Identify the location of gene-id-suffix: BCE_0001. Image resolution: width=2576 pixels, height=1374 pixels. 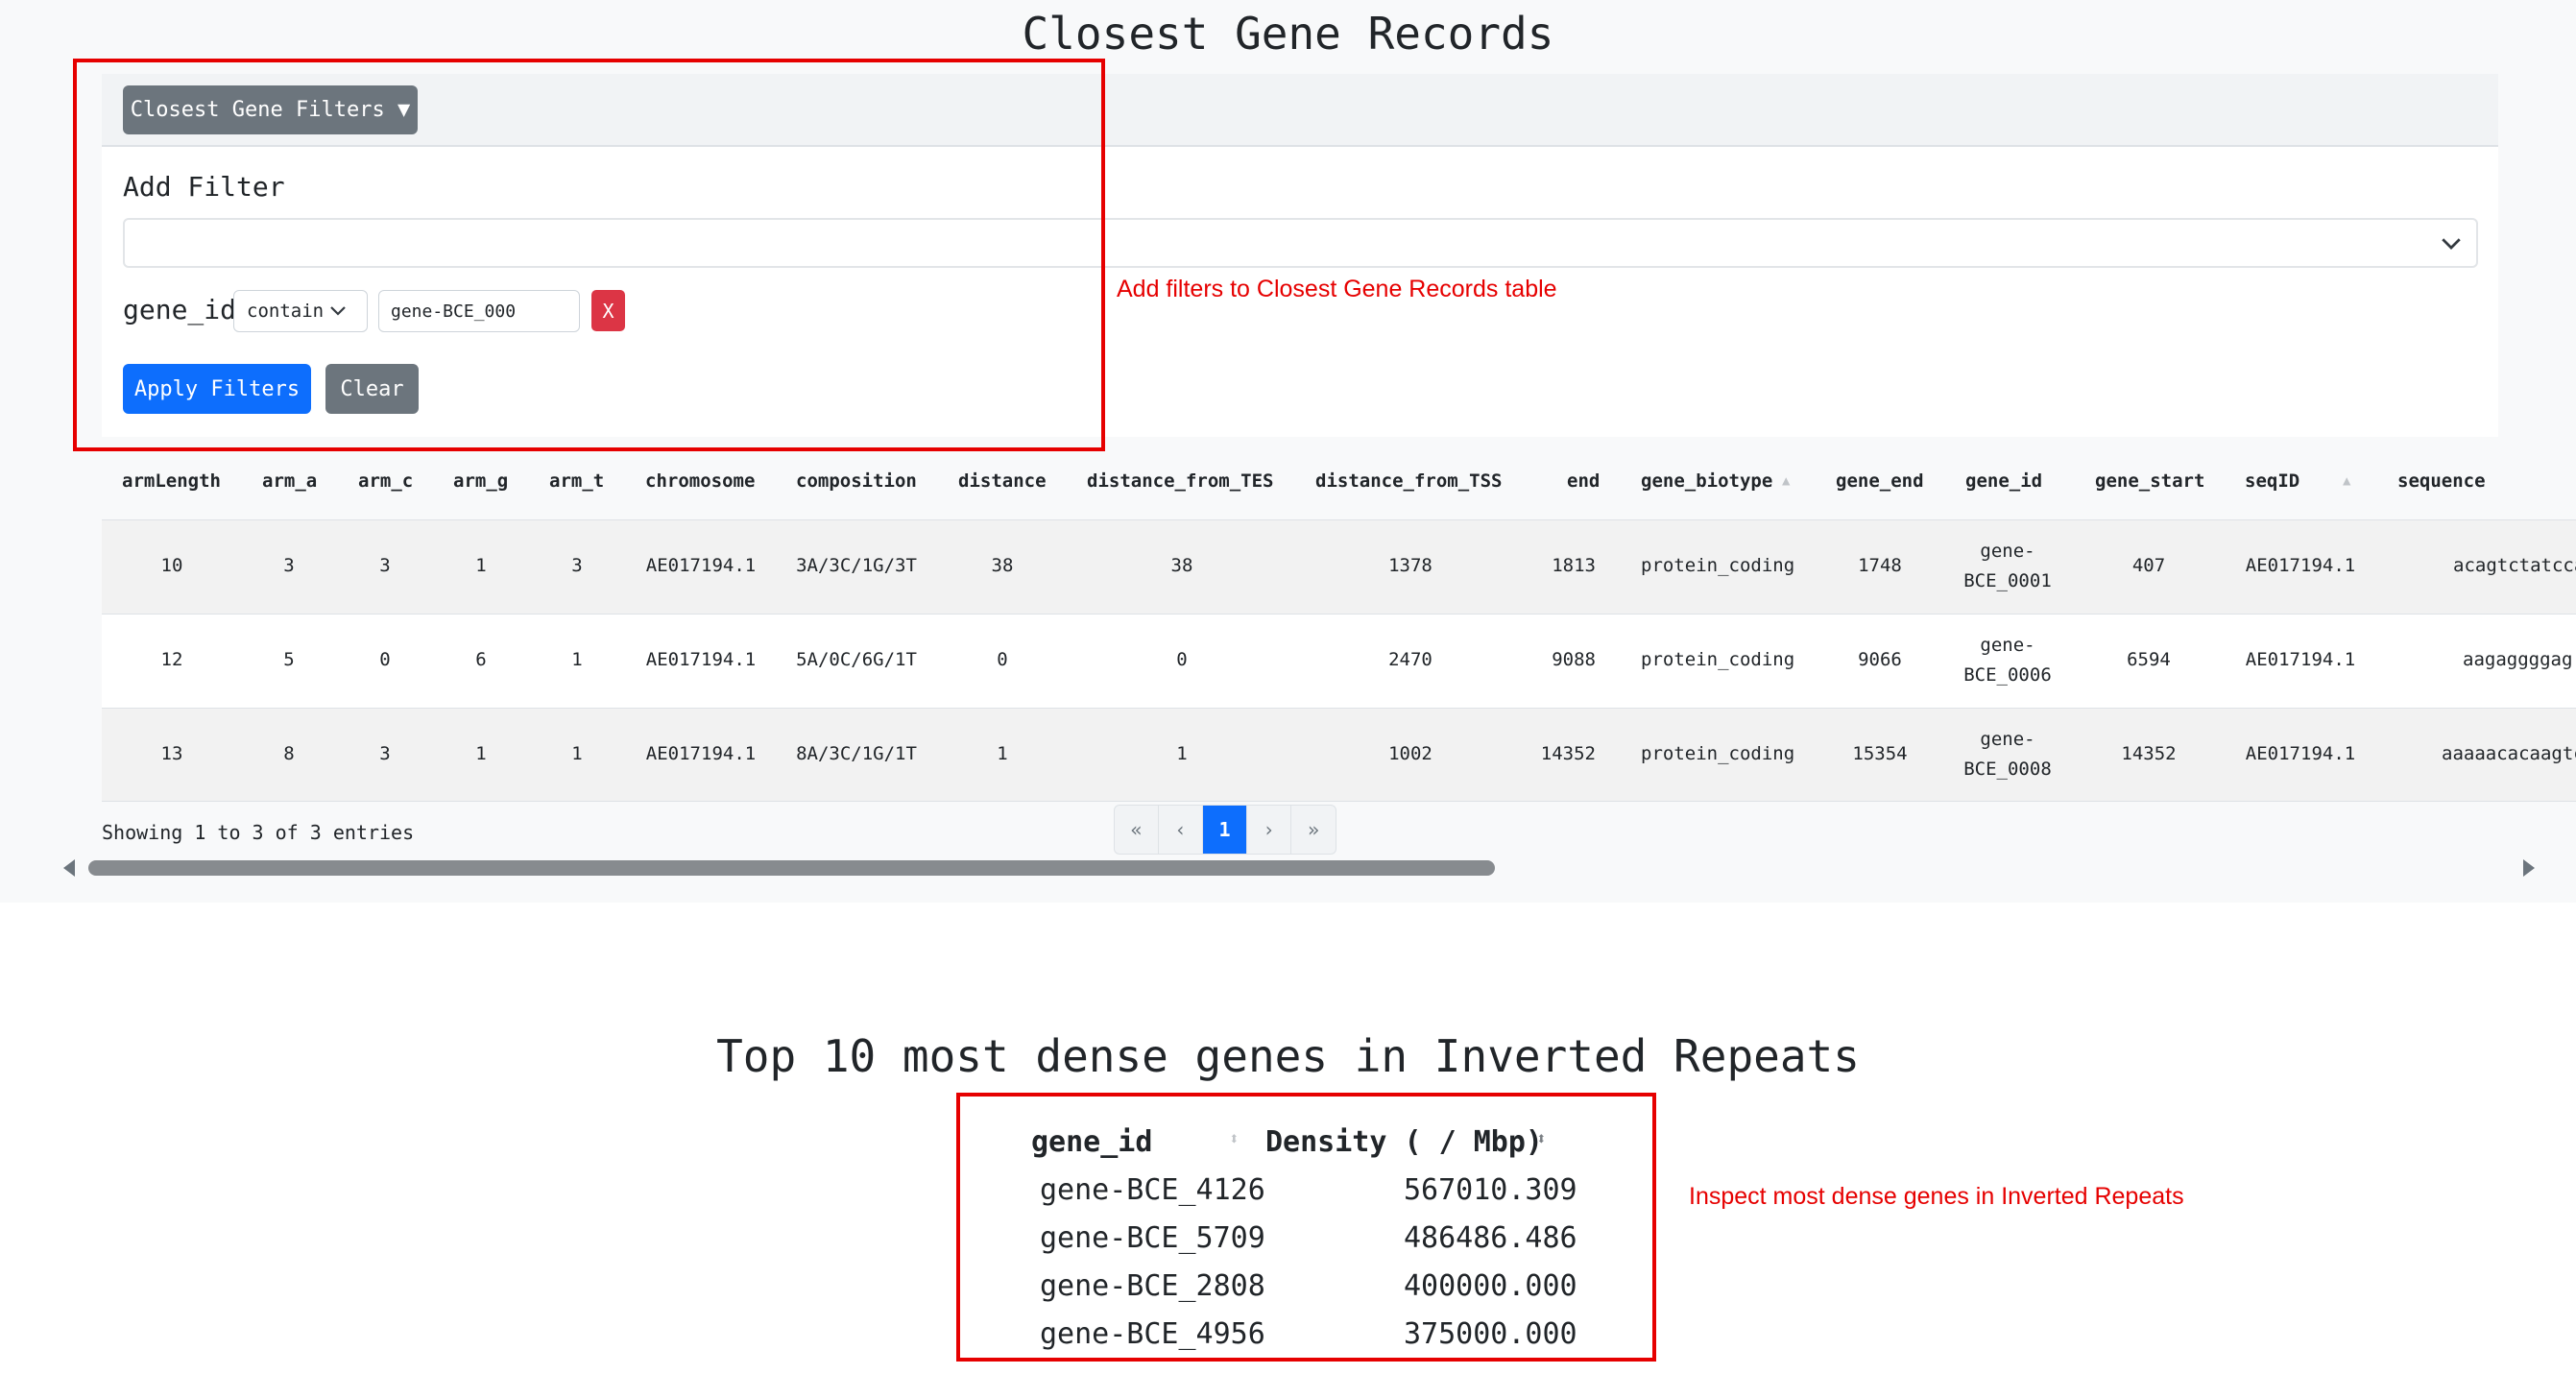
(2007, 580).